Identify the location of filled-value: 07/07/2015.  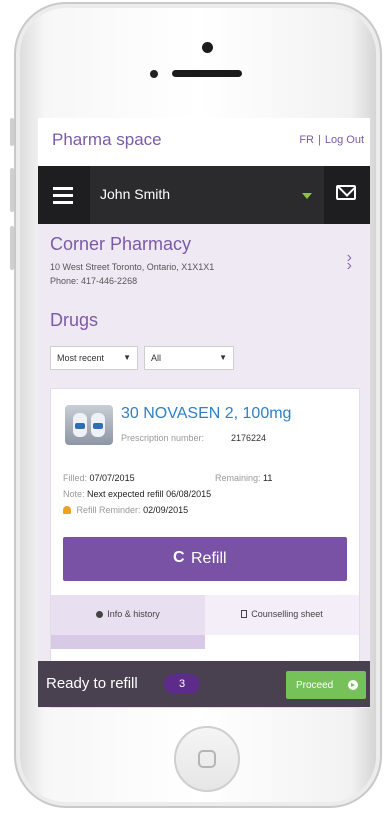
(112, 478).